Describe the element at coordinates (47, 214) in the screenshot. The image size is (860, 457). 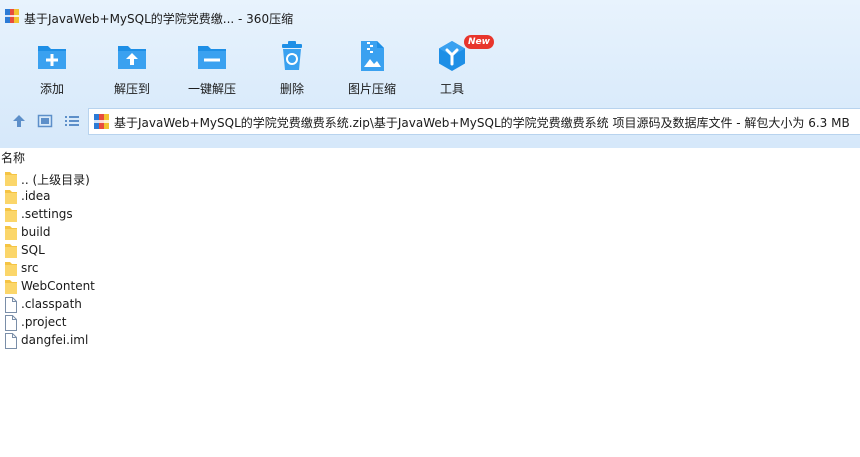
I see `file-name: .settings` at that location.